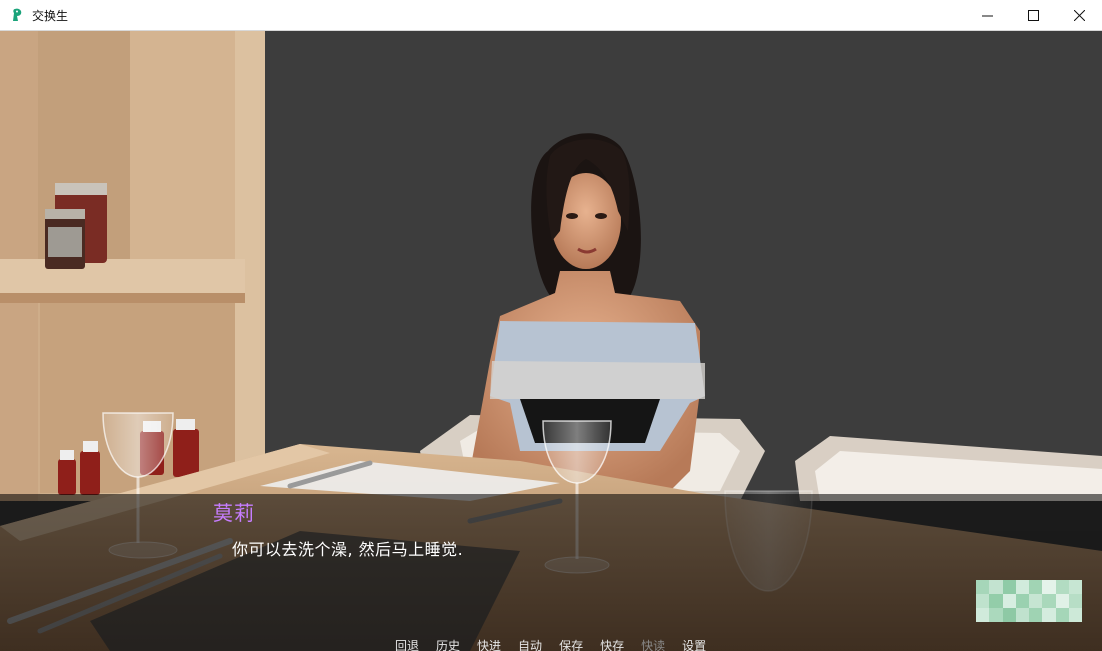  Describe the element at coordinates (407, 644) in the screenshot. I see `quick-menu-rollback: 回退` at that location.